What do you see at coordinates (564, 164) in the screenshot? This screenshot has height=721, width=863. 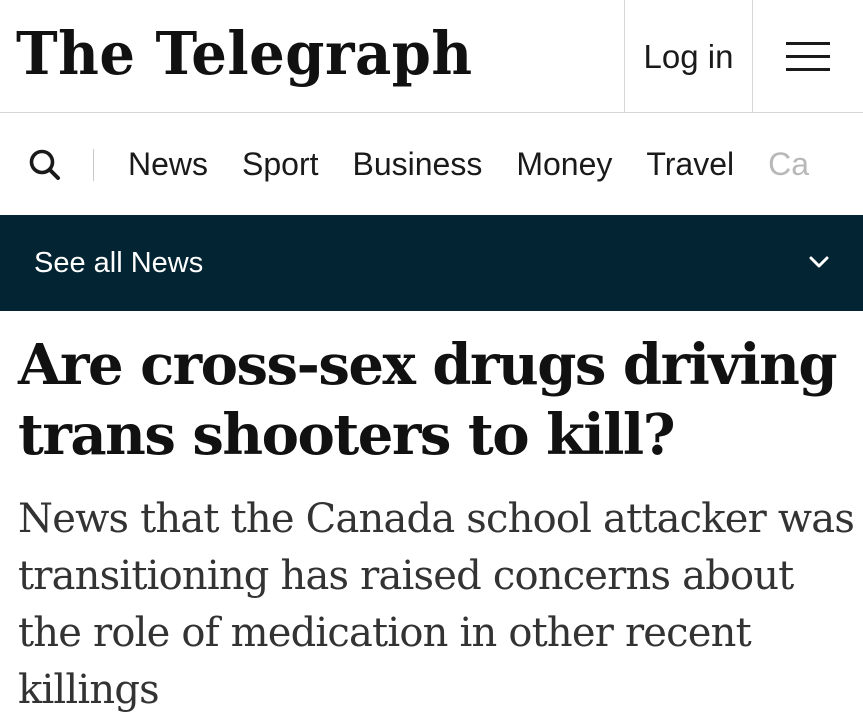 I see `nav-item-money: Money` at bounding box center [564, 164].